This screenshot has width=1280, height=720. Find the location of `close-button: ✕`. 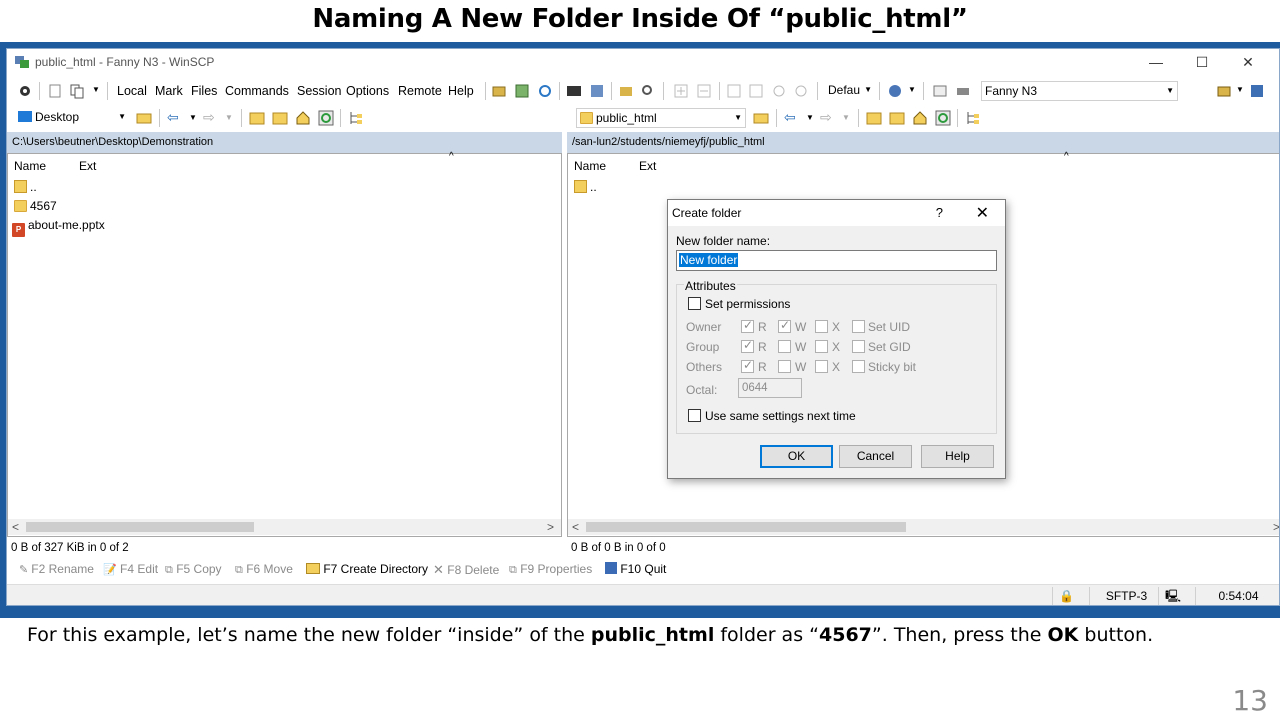

close-button: ✕ is located at coordinates (1248, 62).